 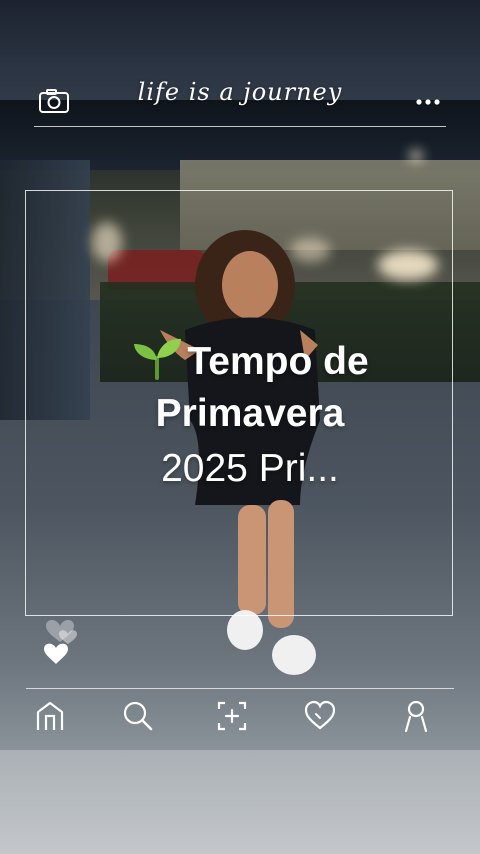 What do you see at coordinates (240, 688) in the screenshot?
I see `footer-divider` at bounding box center [240, 688].